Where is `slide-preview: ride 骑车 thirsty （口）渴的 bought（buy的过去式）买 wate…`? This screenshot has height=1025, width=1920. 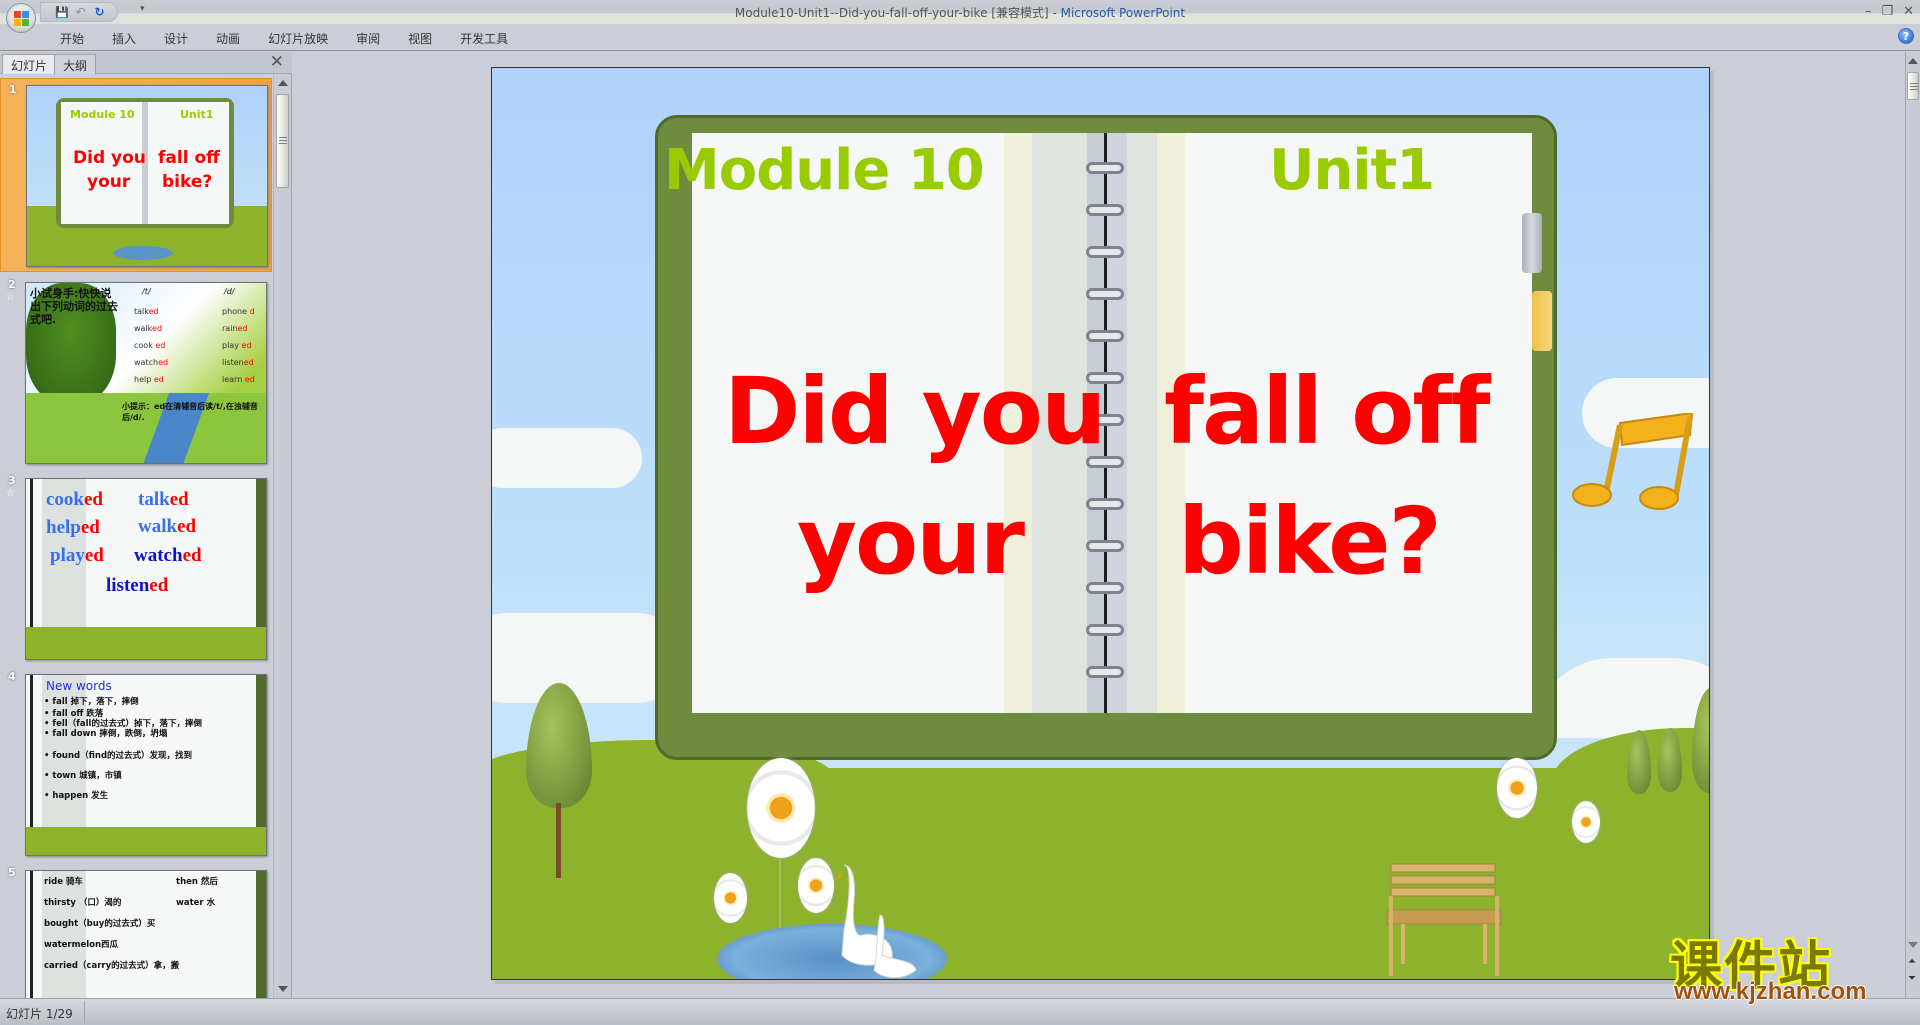
slide-preview: ride 骑车 thirsty （口）渴的 bought（buy的过去式）买 wate… is located at coordinates (146, 934).